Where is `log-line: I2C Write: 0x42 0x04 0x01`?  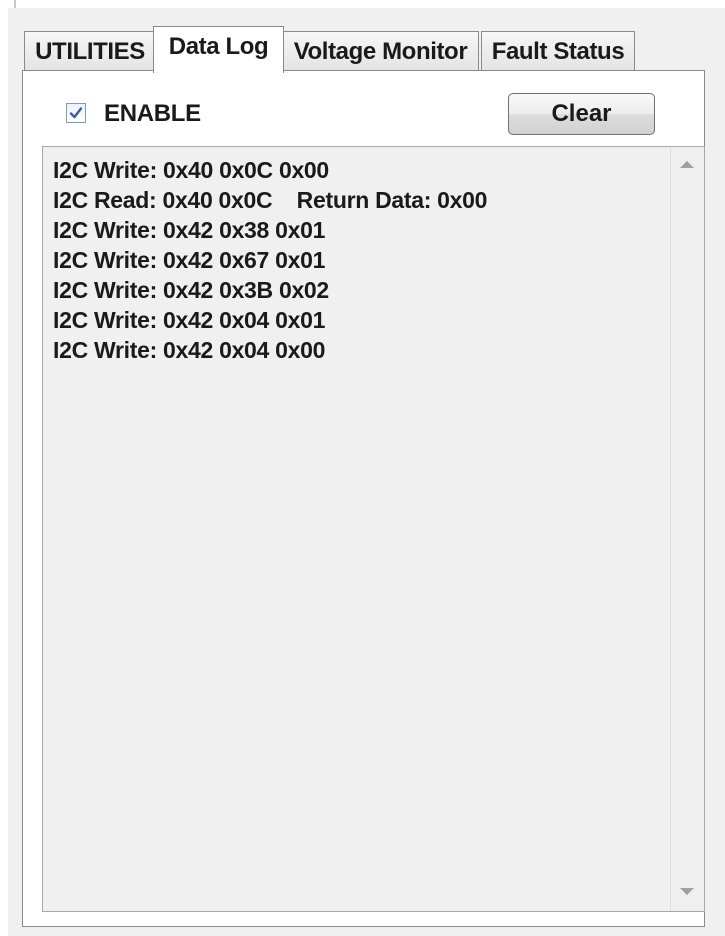
log-line: I2C Write: 0x42 0x04 0x01 is located at coordinates (189, 320).